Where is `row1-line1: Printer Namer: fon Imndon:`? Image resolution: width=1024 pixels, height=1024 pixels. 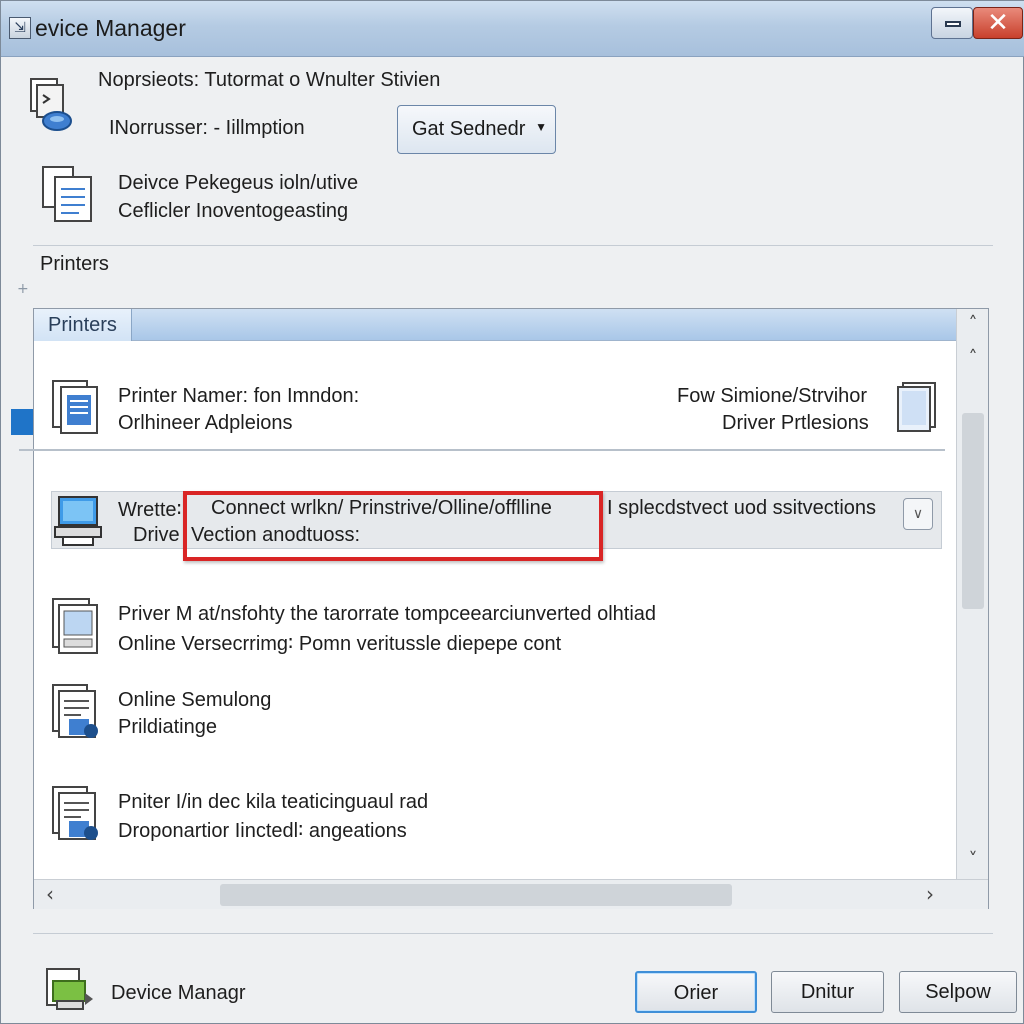 row1-line1: Printer Namer: fon Imndon: is located at coordinates (239, 396).